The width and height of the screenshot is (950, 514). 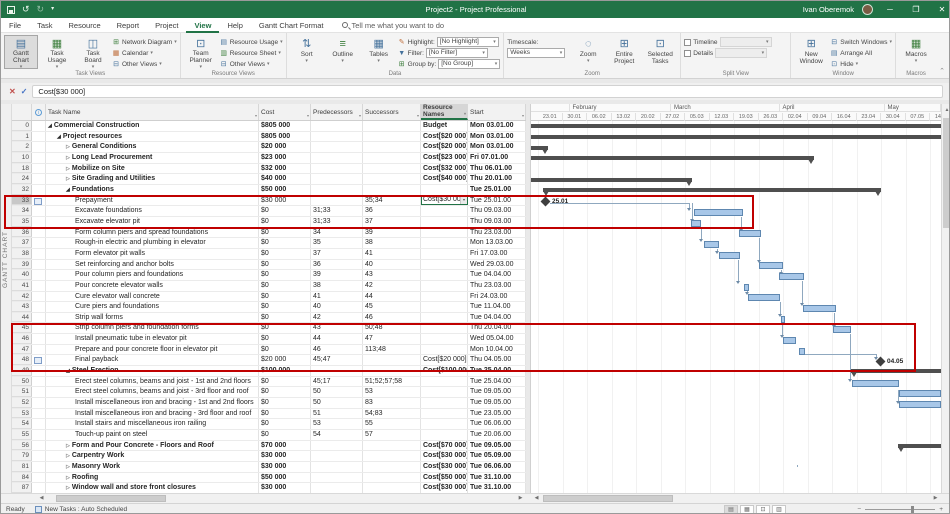 What do you see at coordinates (392, 275) in the screenshot?
I see `successors-cell: 43` at bounding box center [392, 275].